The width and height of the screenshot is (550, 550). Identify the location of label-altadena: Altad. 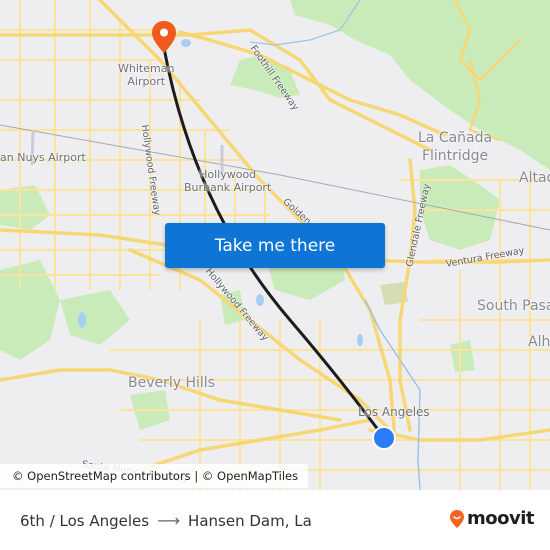
(534, 178).